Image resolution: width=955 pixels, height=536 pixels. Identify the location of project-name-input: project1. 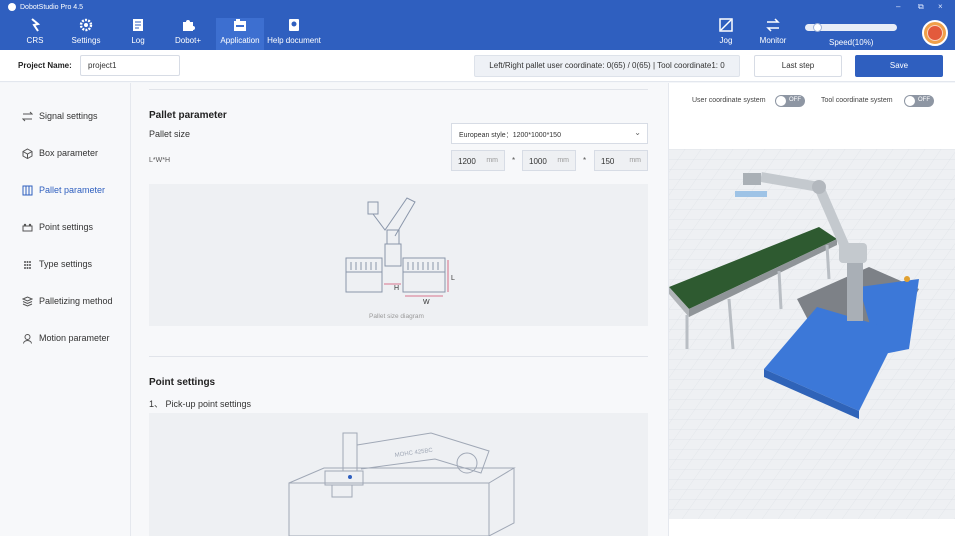
(130, 65).